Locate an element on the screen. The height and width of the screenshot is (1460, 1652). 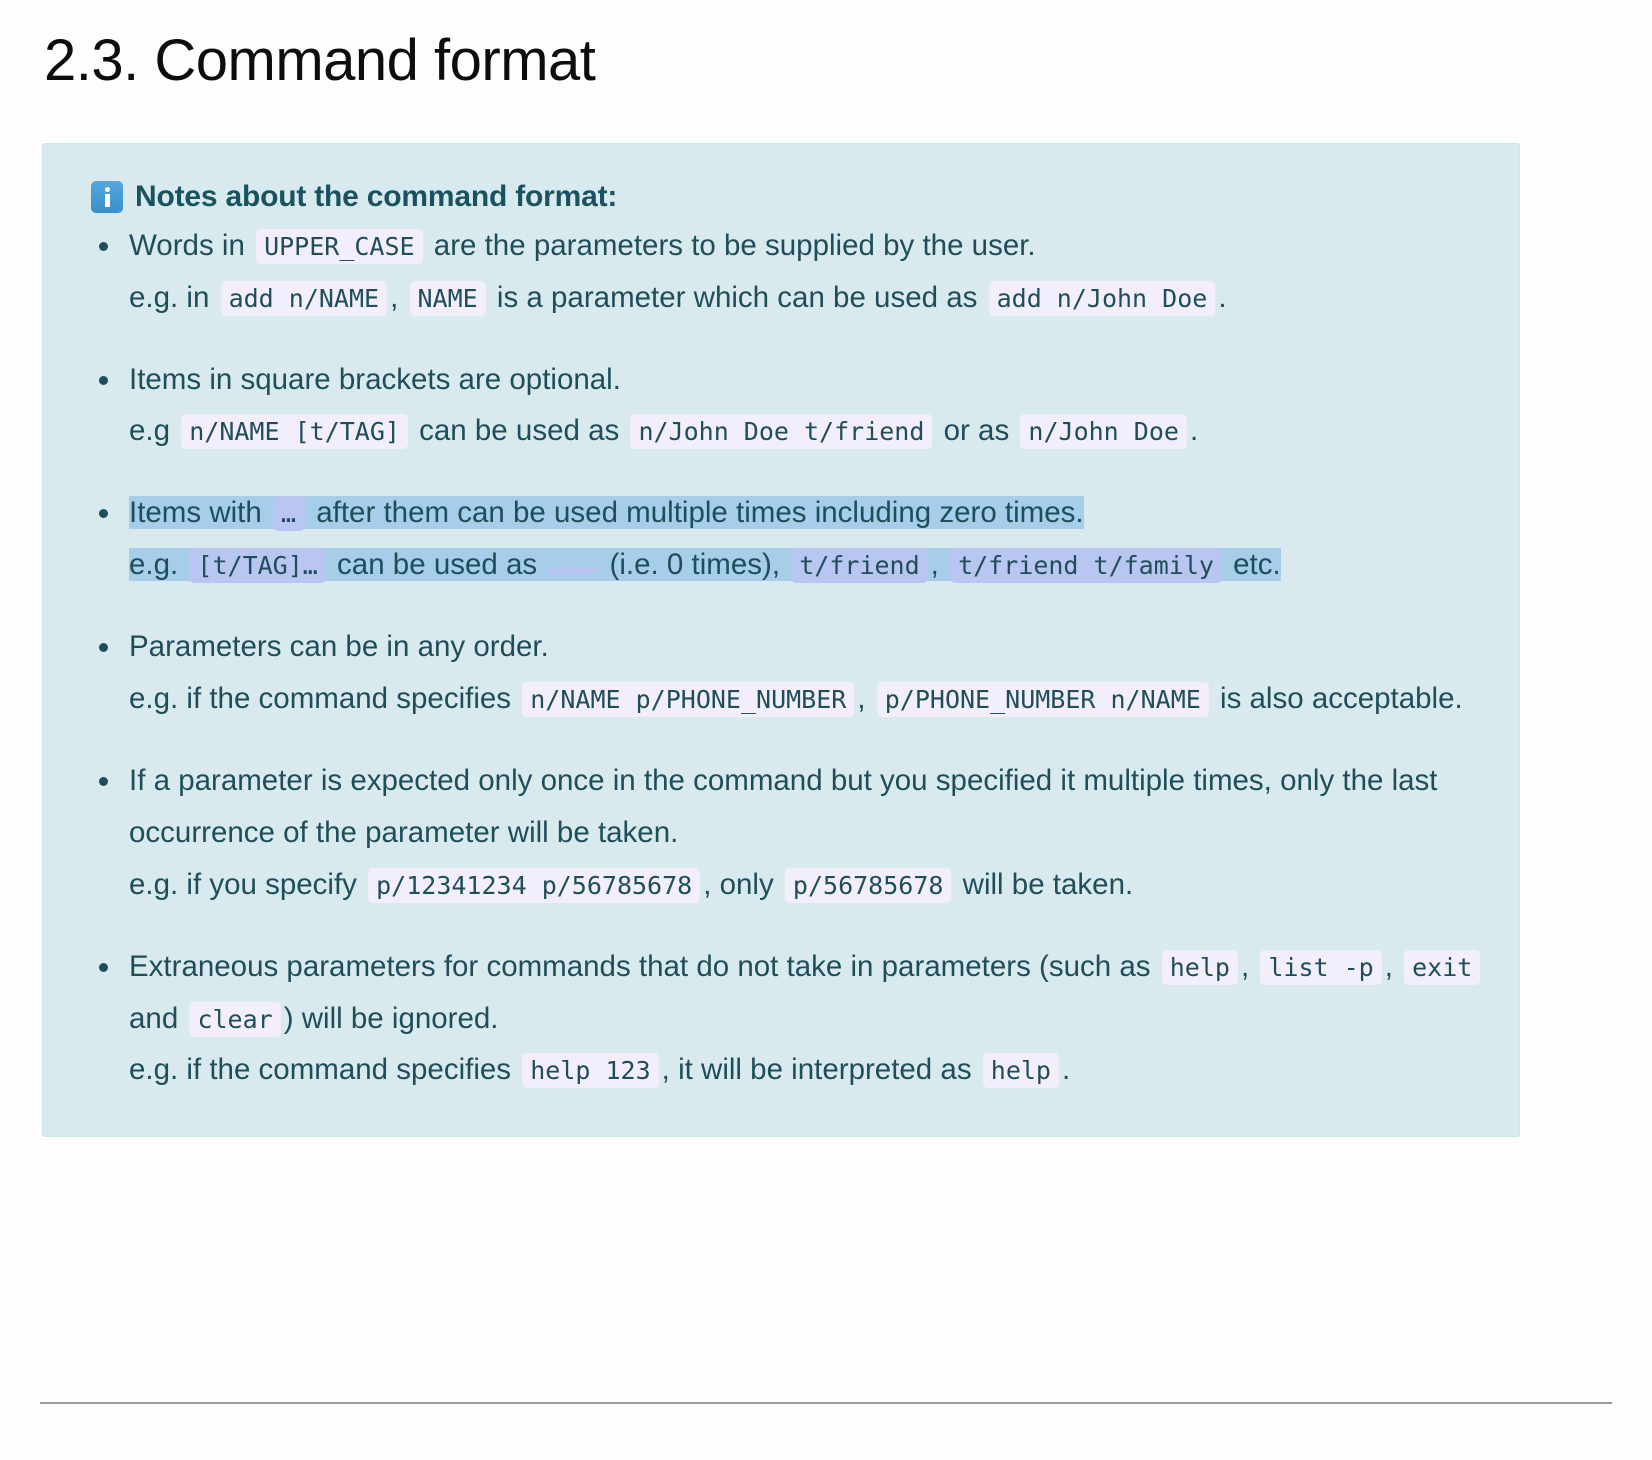
note-text: Items in square brackets are optional. is located at coordinates (375, 379).